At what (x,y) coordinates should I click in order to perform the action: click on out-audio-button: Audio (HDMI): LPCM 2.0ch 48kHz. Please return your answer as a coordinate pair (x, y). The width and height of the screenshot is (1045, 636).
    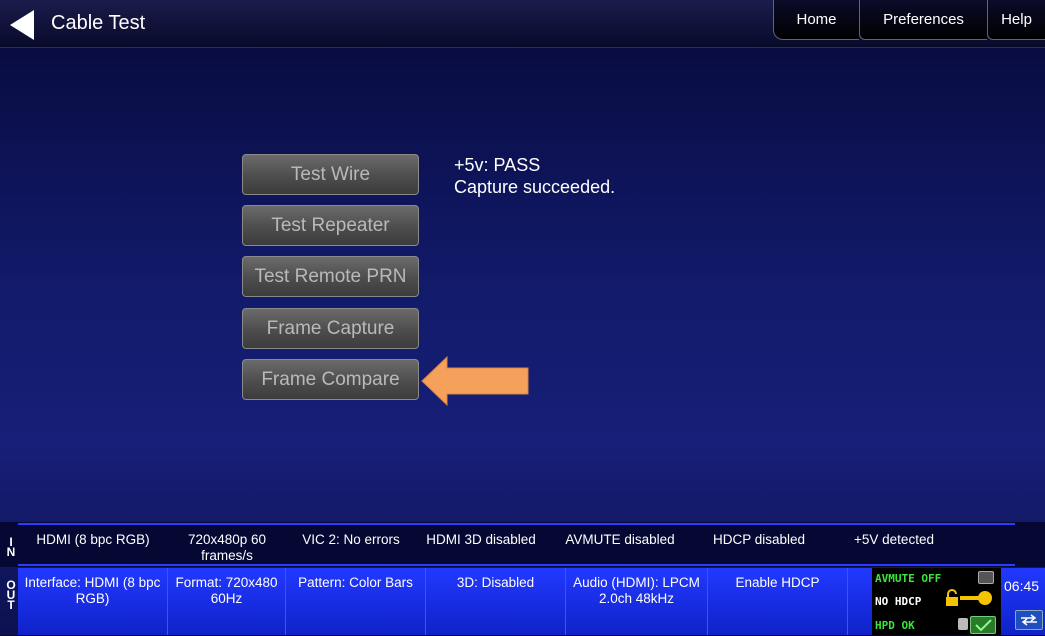
    Looking at the image, I should click on (637, 601).